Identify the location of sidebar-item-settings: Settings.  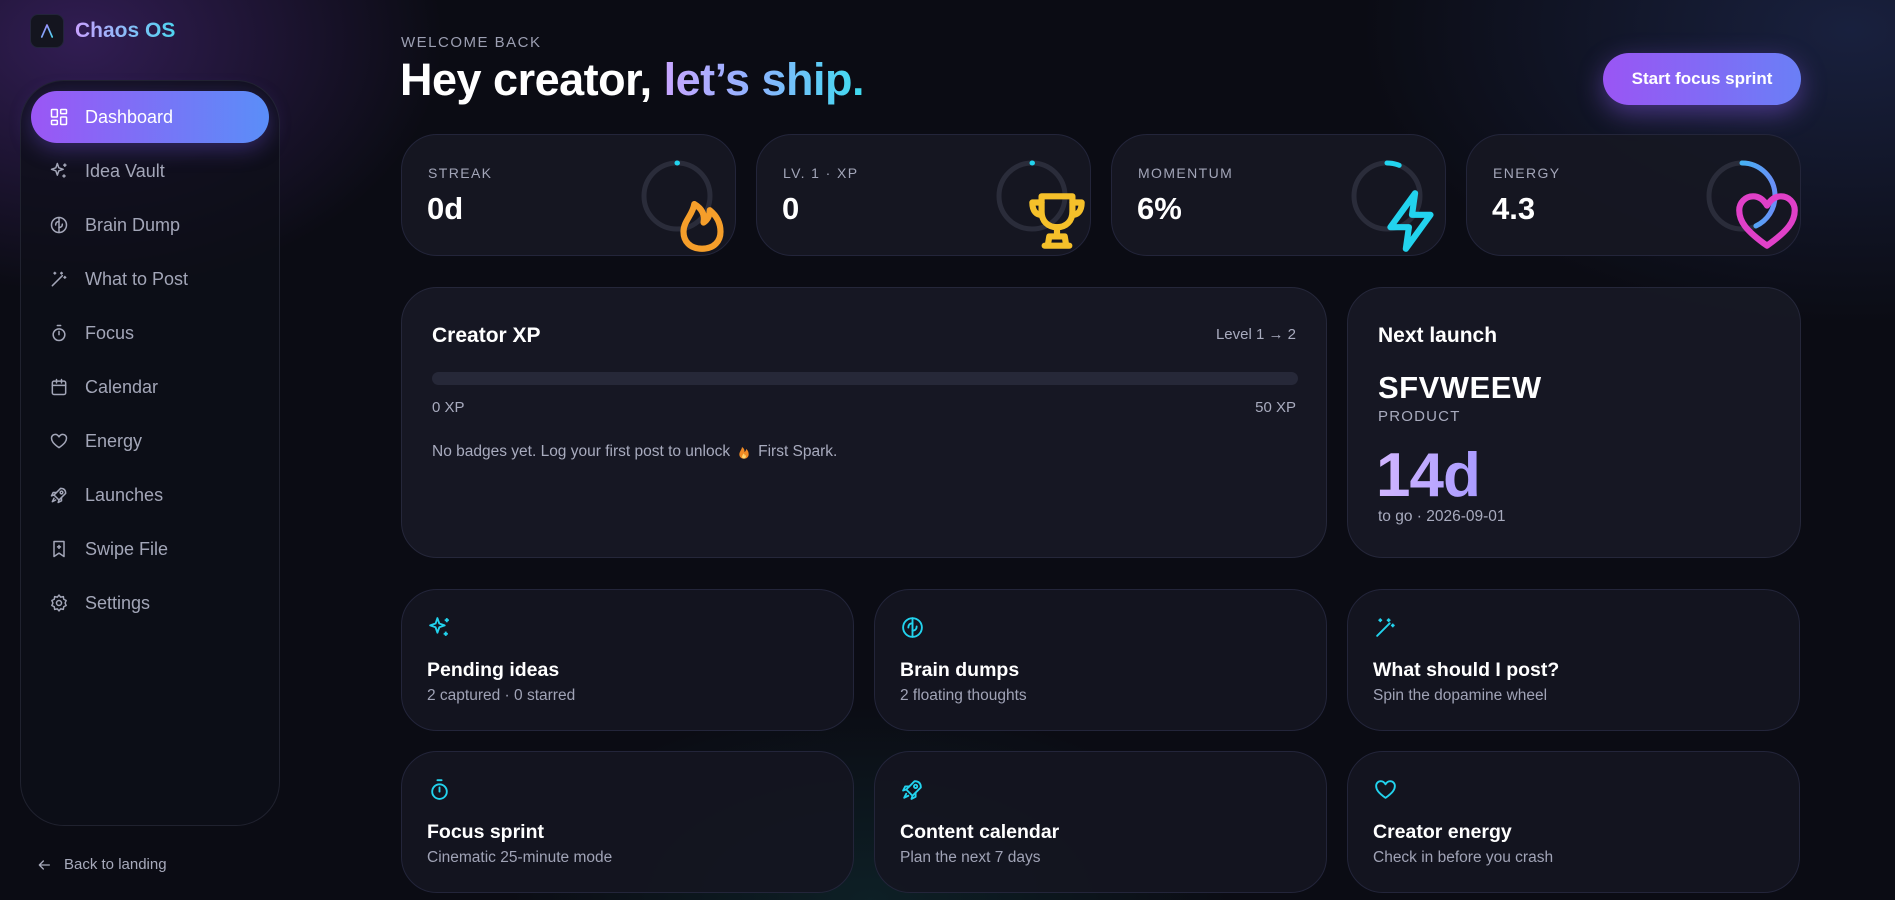
(150, 603).